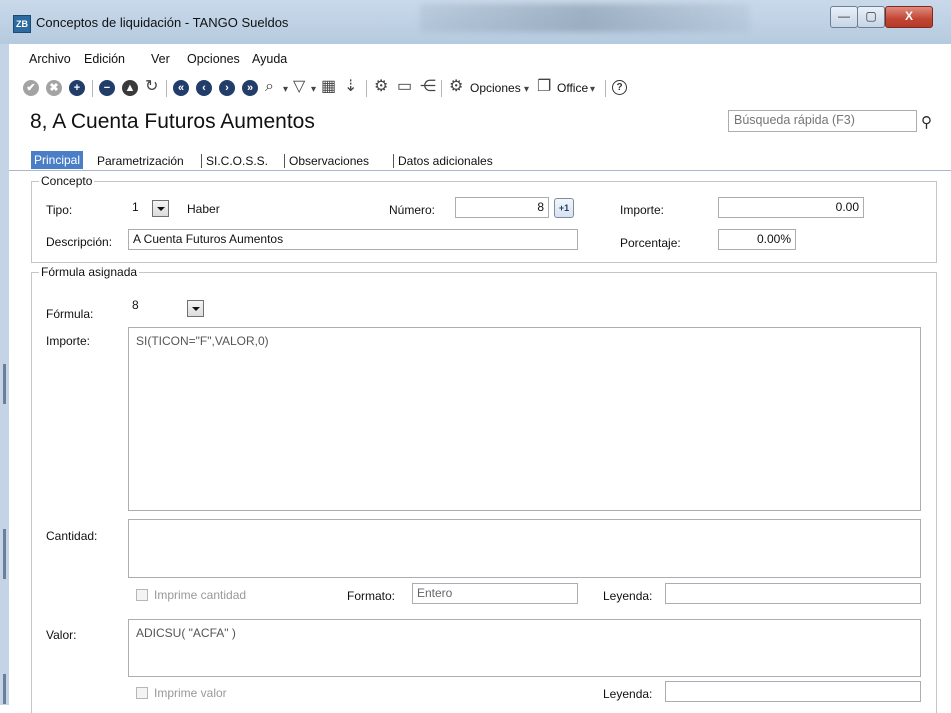 The height and width of the screenshot is (713, 951). I want to click on porcentaje-field: 0.00%, so click(757, 239).